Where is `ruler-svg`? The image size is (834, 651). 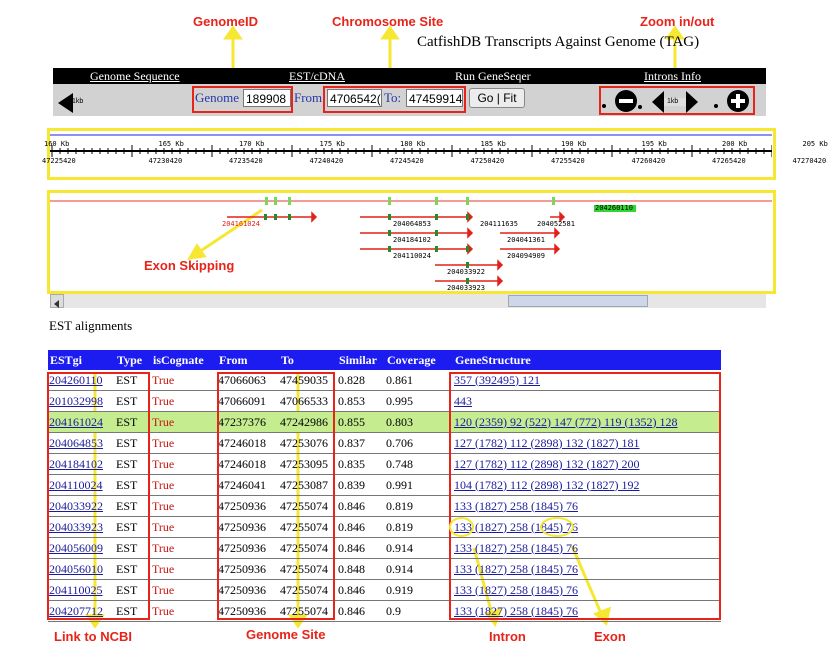
ruler-svg is located at coordinates (411, 145).